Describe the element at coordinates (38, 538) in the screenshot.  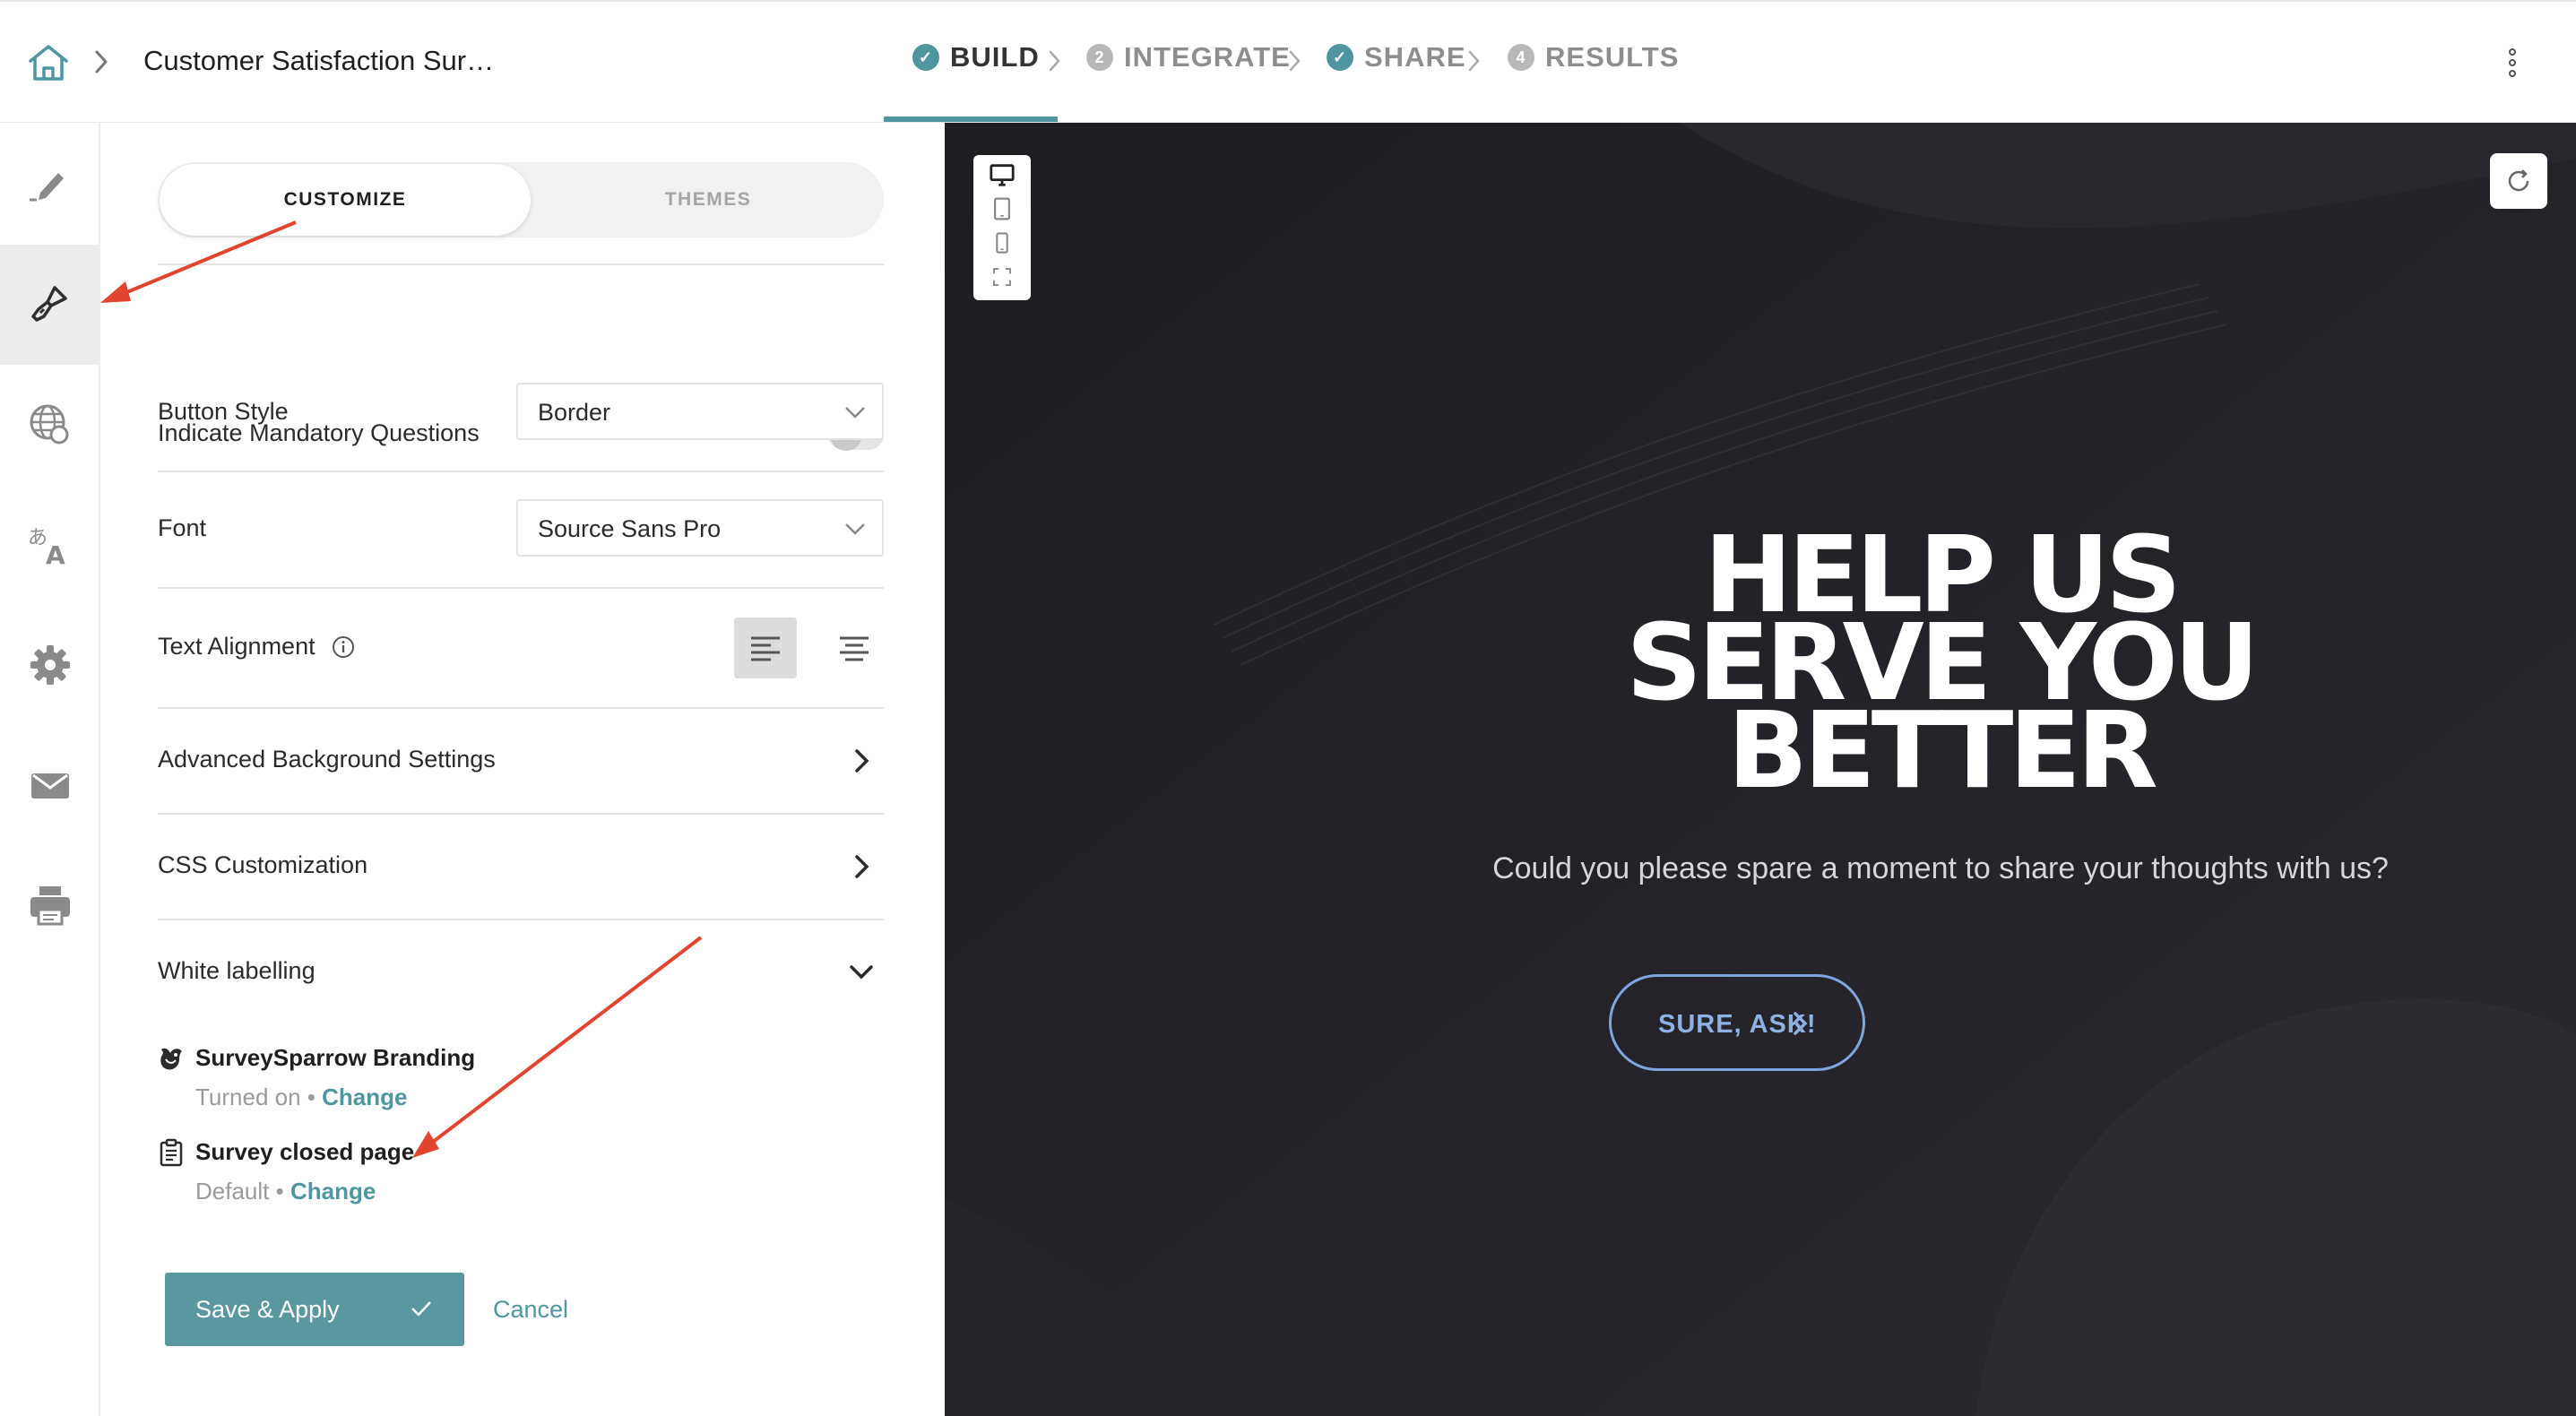
I see `svg-text: あ` at that location.